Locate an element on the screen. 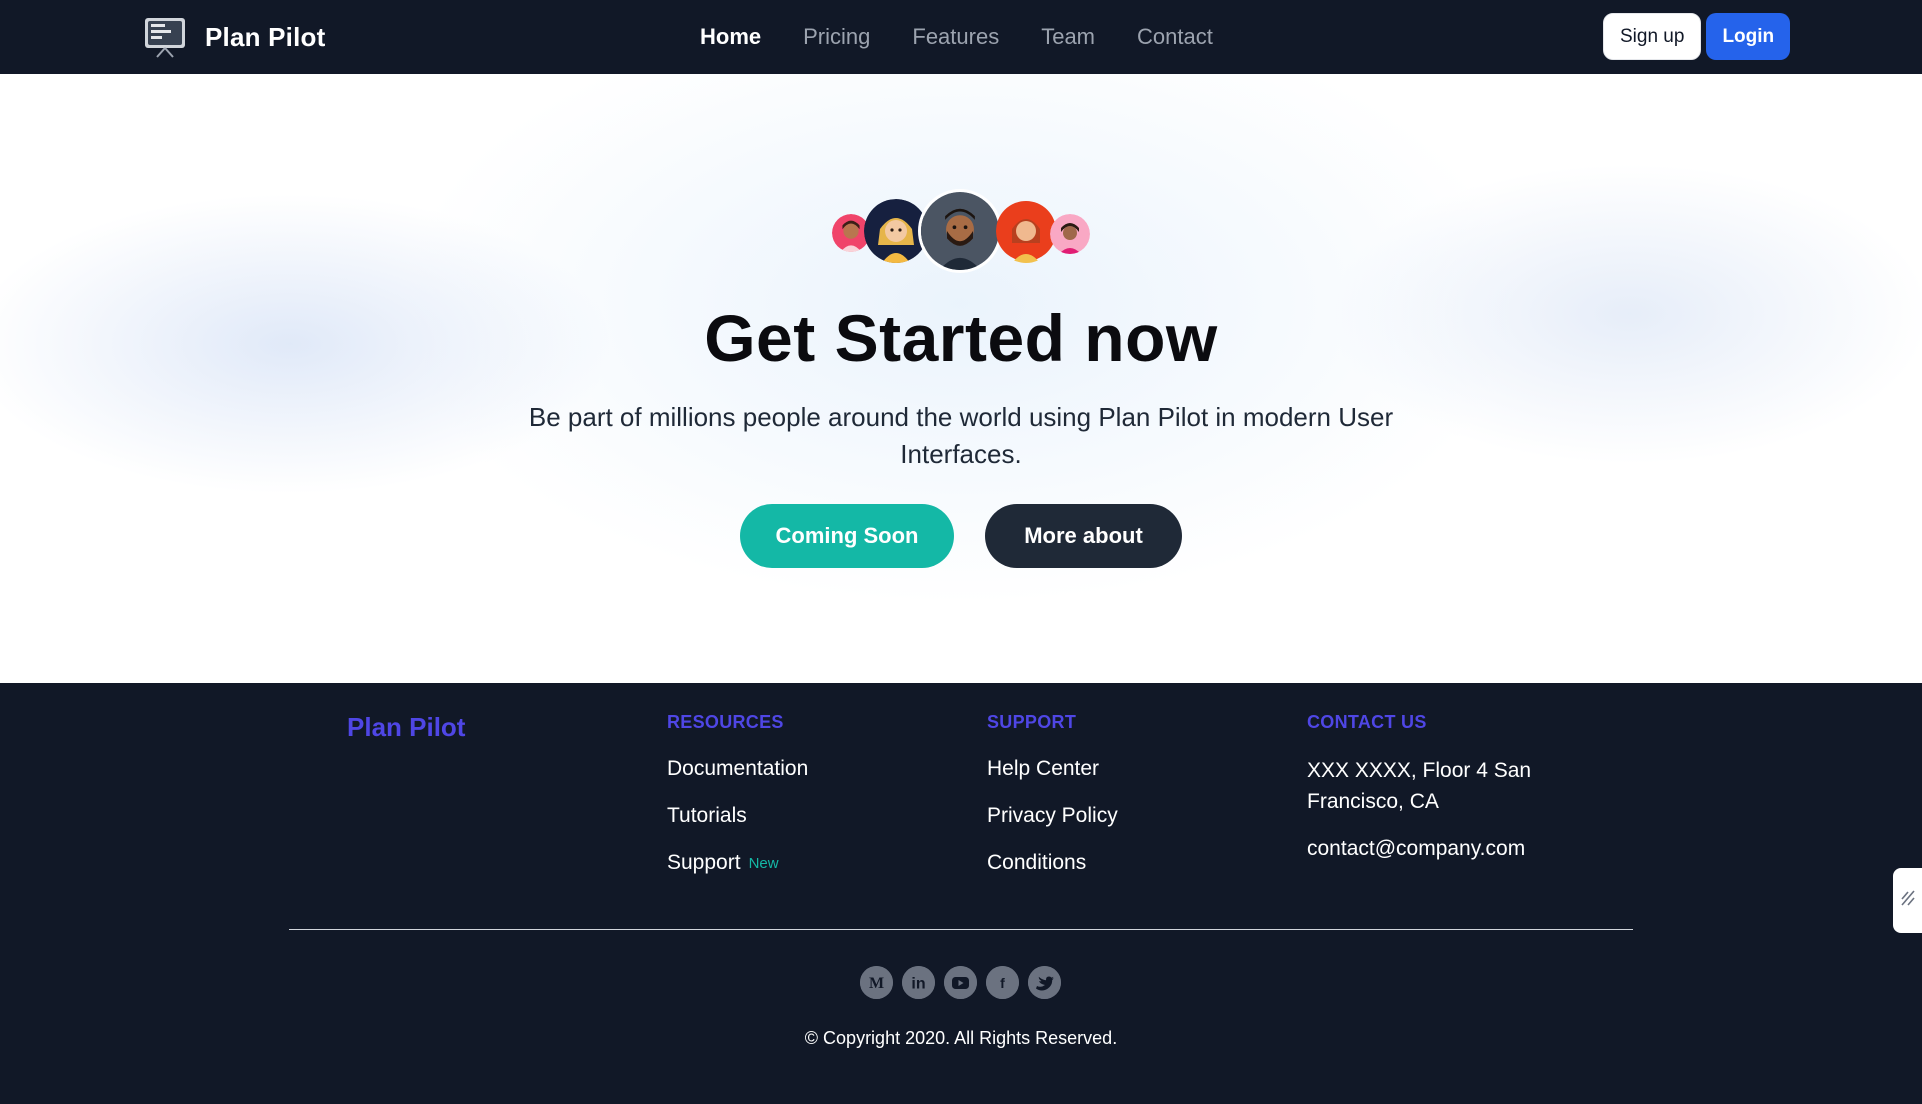 The height and width of the screenshot is (1104, 1922). hero-title: Get Started now is located at coordinates (961, 338).